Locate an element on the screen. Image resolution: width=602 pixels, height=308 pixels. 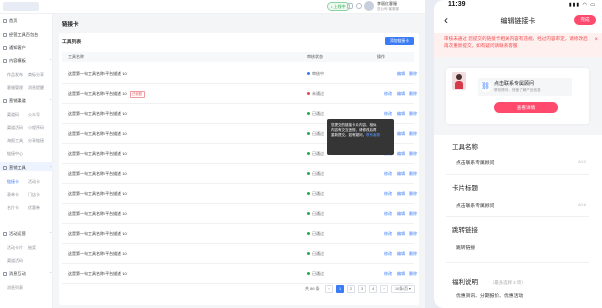
page-button: 1 is located at coordinates (340, 289).